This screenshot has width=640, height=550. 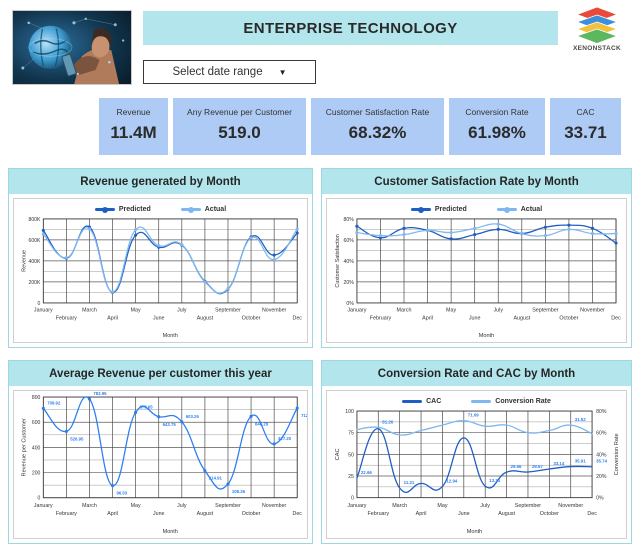 What do you see at coordinates (34, 241) in the screenshot?
I see `svg-text: 600K` at bounding box center [34, 241].